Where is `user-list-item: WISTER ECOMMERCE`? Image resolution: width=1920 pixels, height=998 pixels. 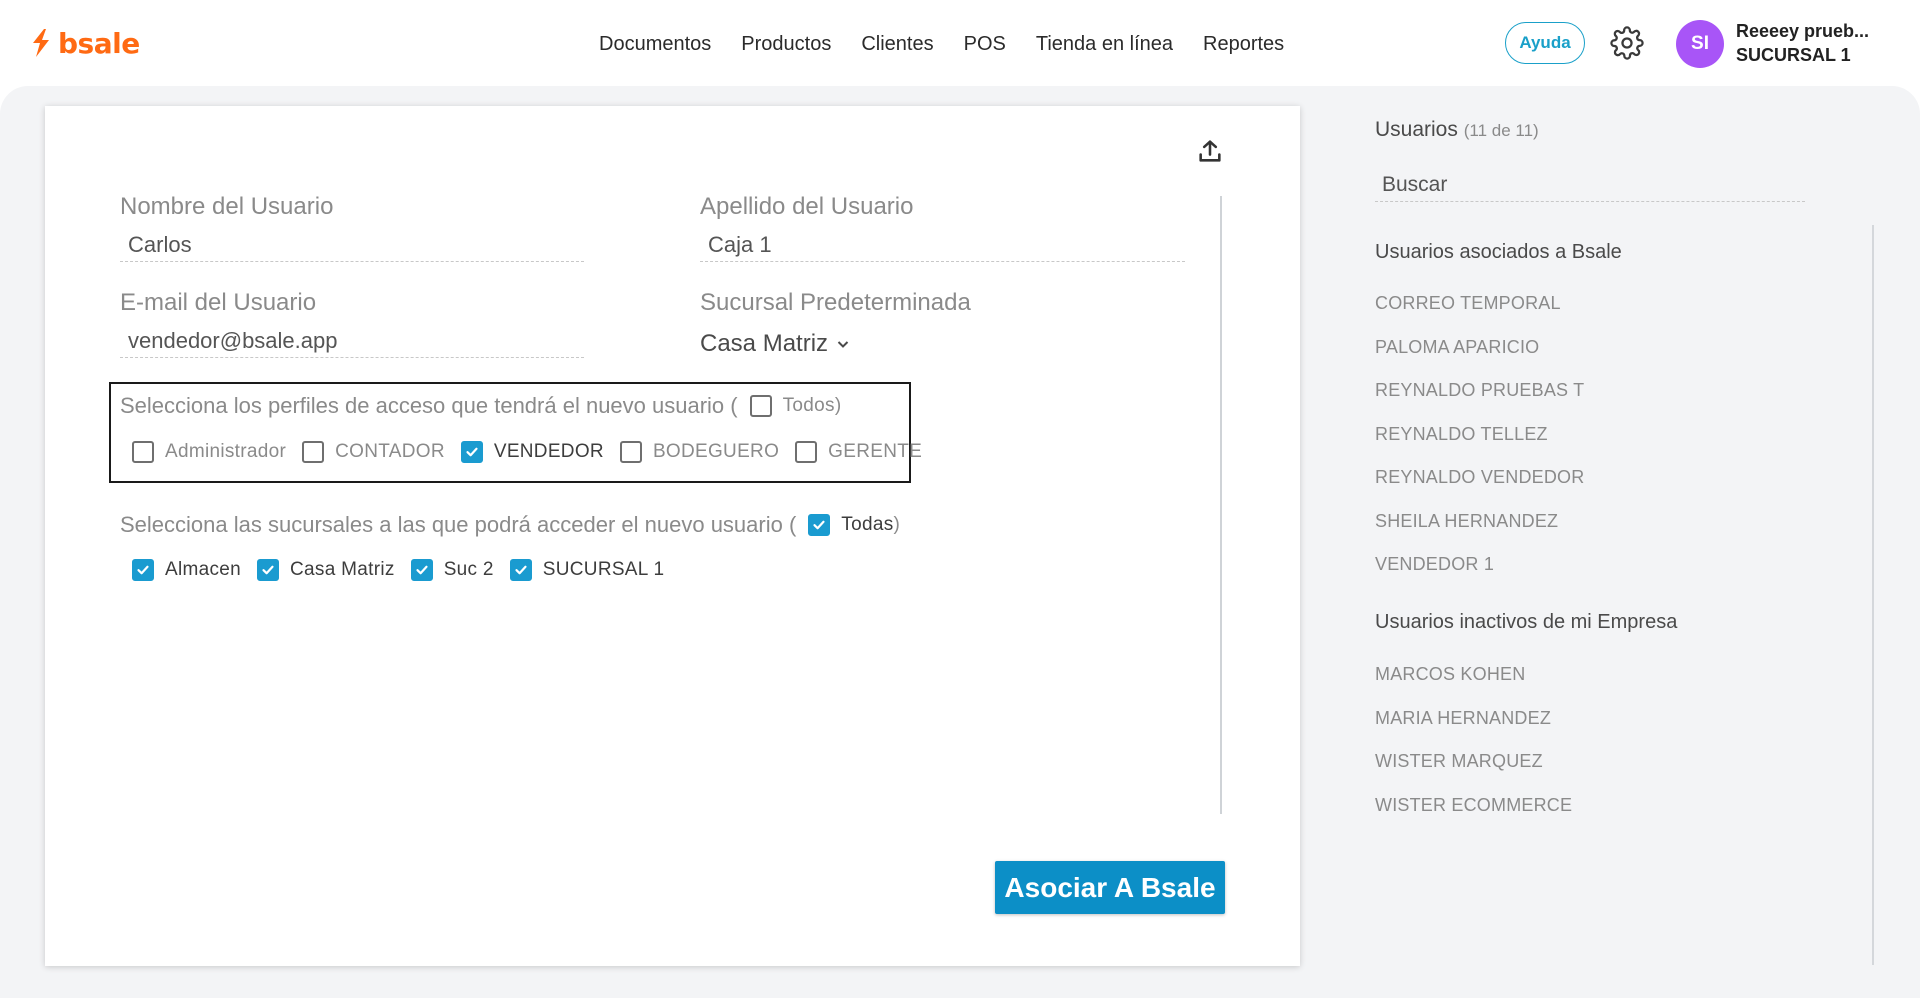
user-list-item: WISTER ECOMMERCE is located at coordinates (1473, 806).